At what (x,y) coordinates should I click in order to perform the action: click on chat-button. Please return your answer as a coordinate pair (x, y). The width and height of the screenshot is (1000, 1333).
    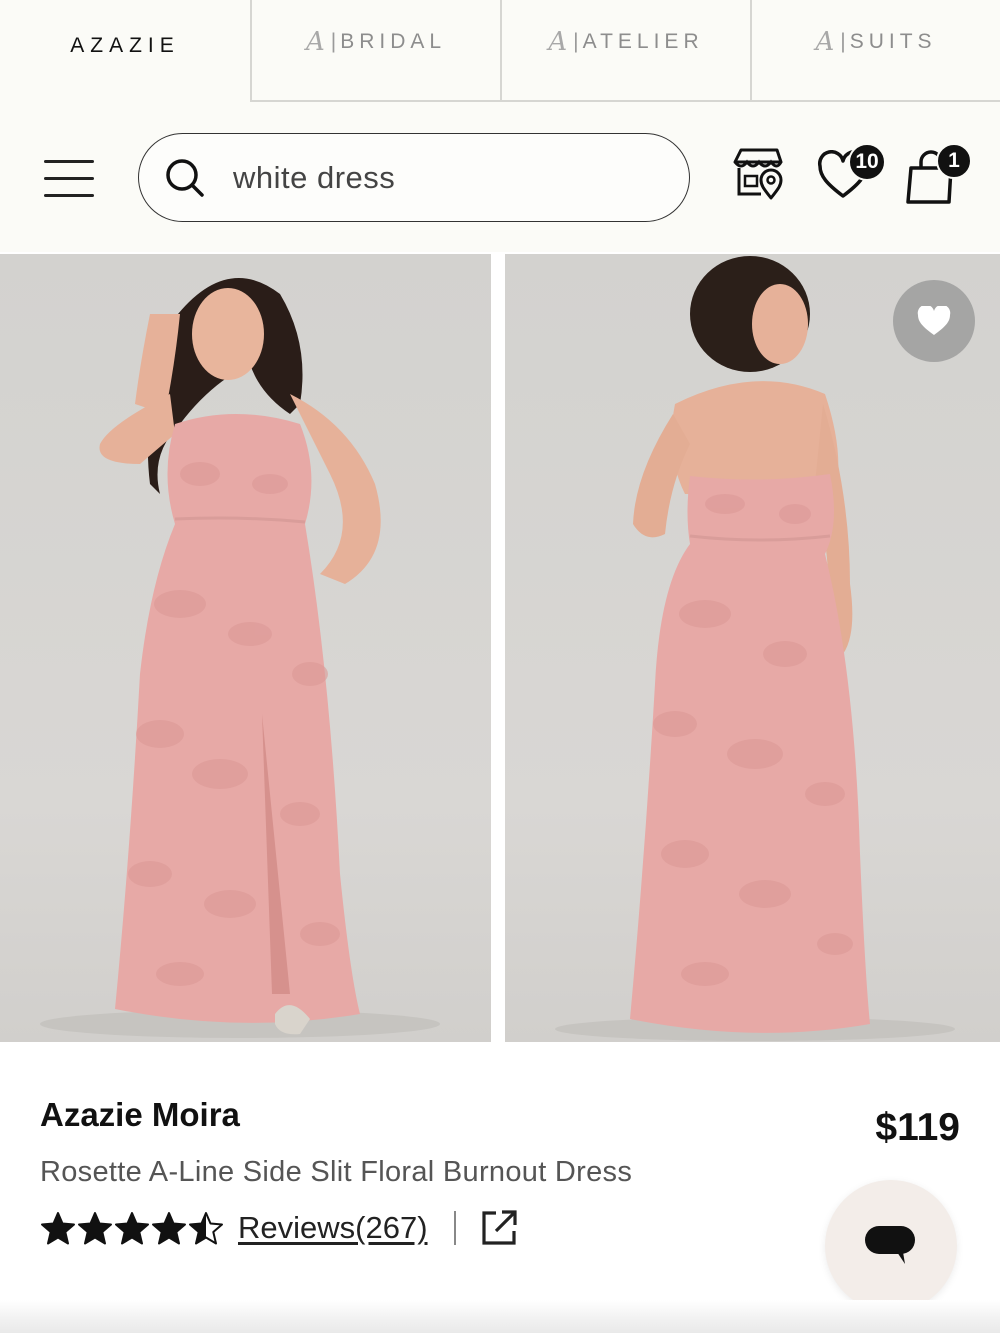
    Looking at the image, I should click on (891, 1246).